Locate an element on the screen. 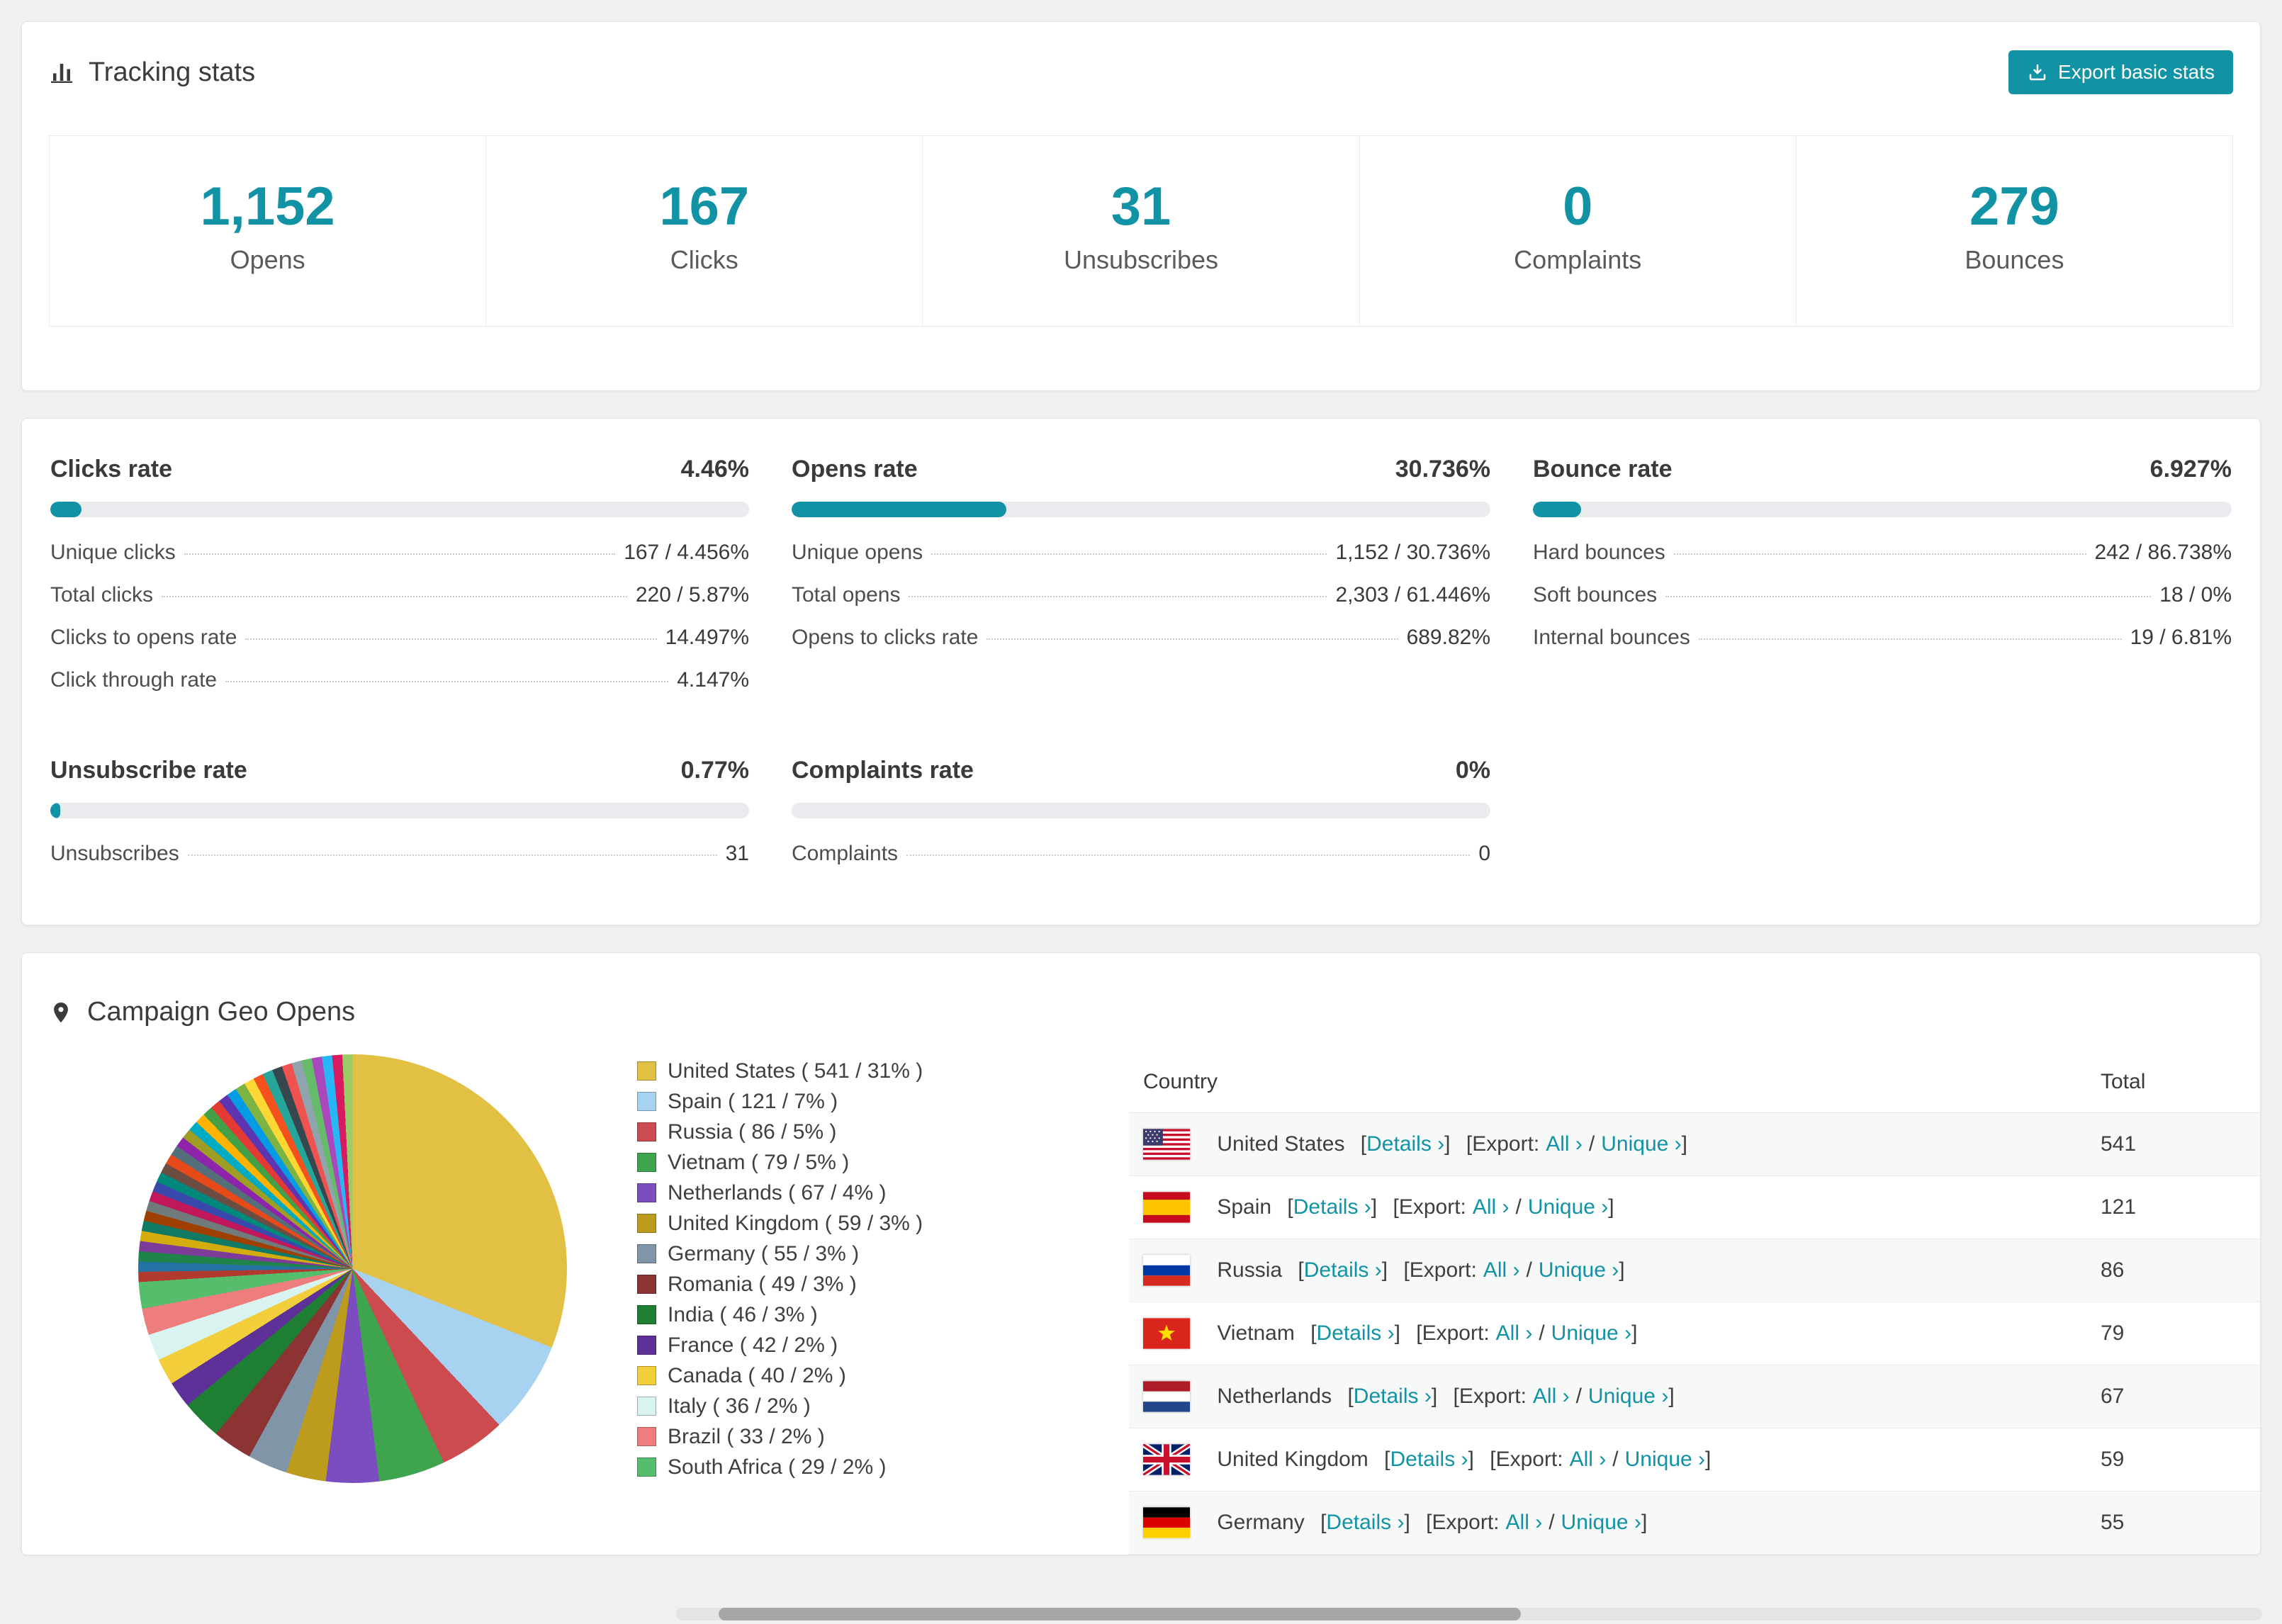 This screenshot has height=1624, width=2282. legend-item: Spain ( 121 / 7% ) is located at coordinates (883, 1101).